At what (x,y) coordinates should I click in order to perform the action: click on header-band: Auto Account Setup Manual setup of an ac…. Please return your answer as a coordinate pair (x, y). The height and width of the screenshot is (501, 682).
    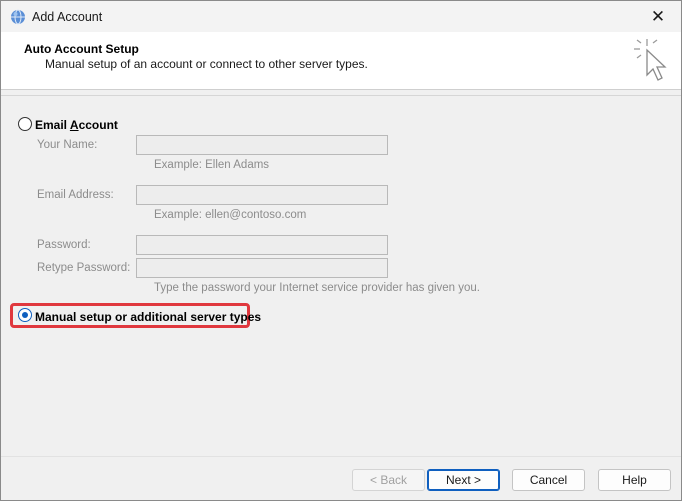
    Looking at the image, I should click on (341, 61).